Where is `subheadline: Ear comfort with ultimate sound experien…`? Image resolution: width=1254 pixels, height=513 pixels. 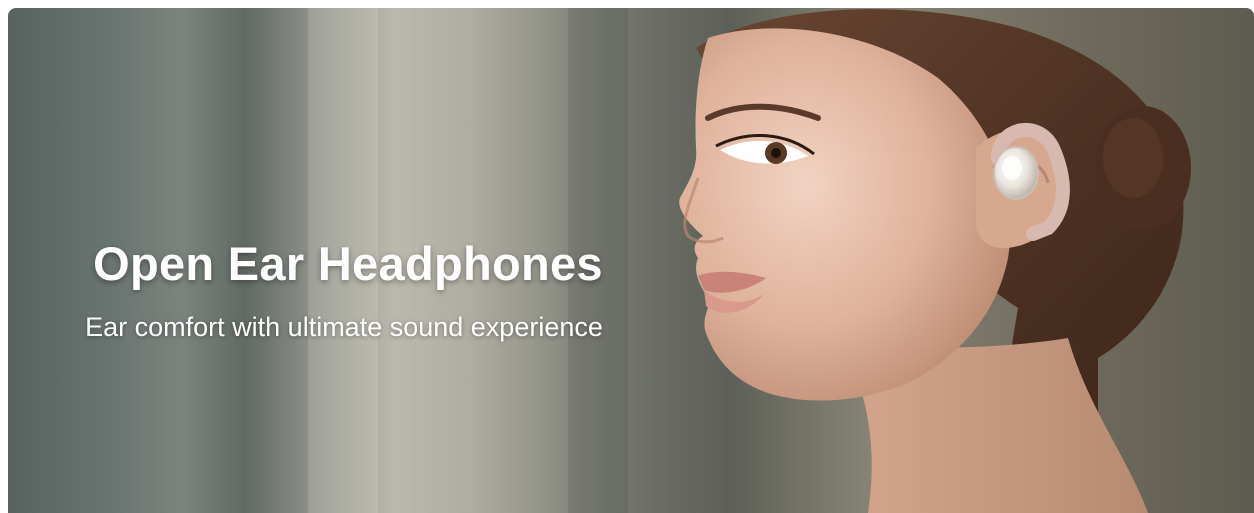 subheadline: Ear comfort with ultimate sound experien… is located at coordinates (344, 327).